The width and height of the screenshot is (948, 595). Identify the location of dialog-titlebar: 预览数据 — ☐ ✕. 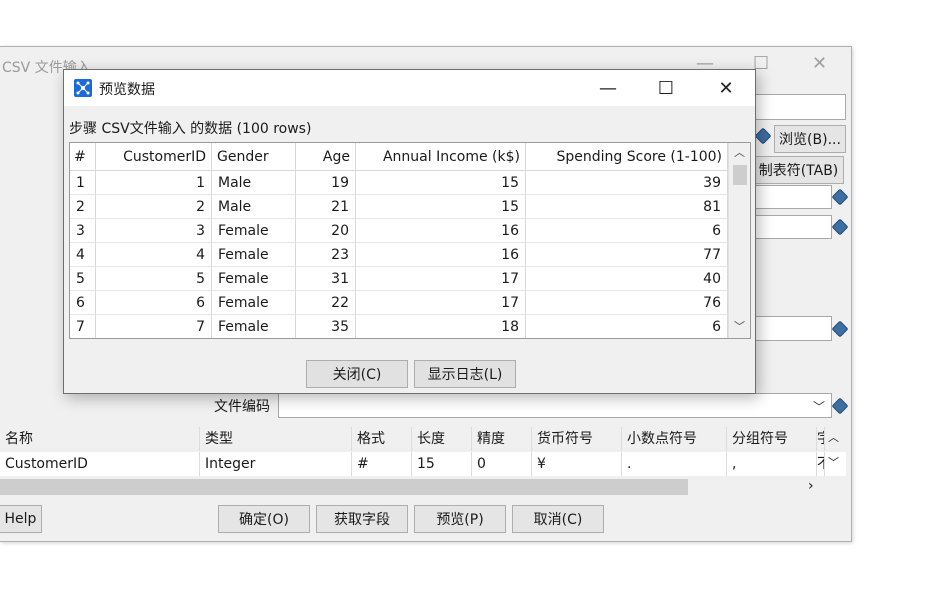
(409, 88).